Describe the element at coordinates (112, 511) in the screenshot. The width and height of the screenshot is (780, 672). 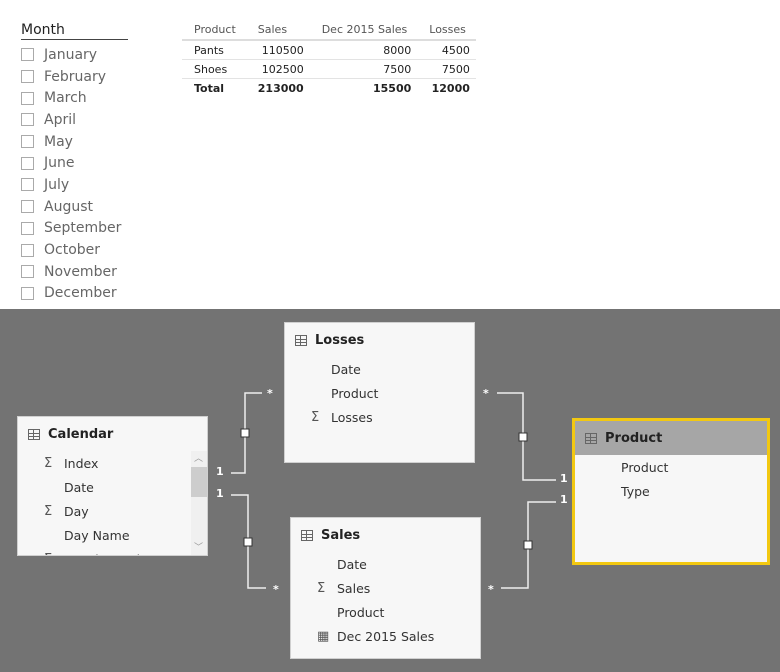
I see `field-item: Σ Day` at that location.